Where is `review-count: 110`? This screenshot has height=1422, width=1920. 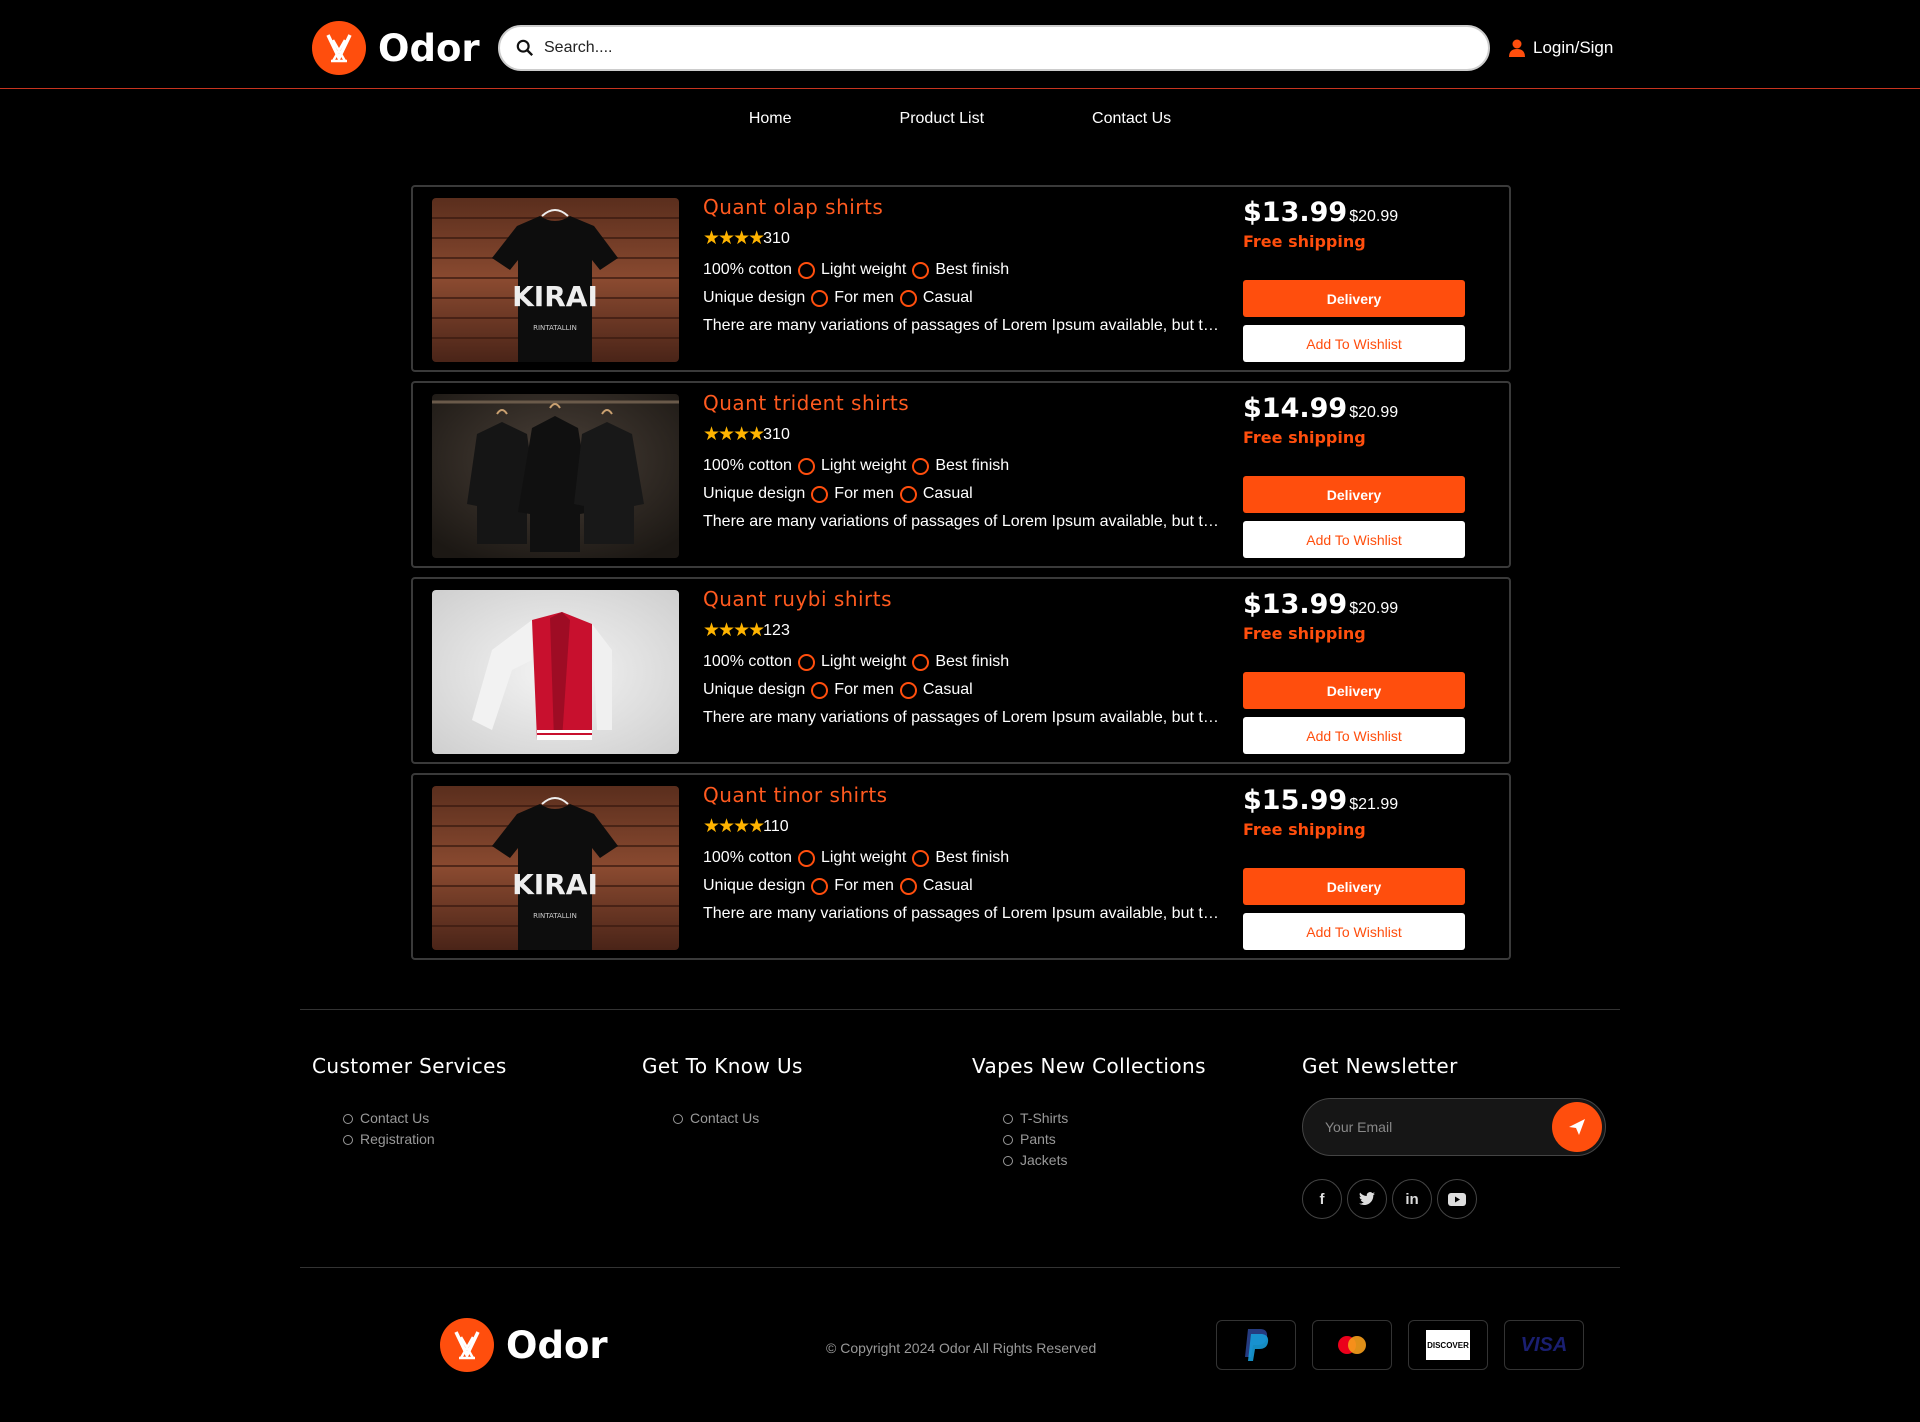 review-count: 110 is located at coordinates (776, 826).